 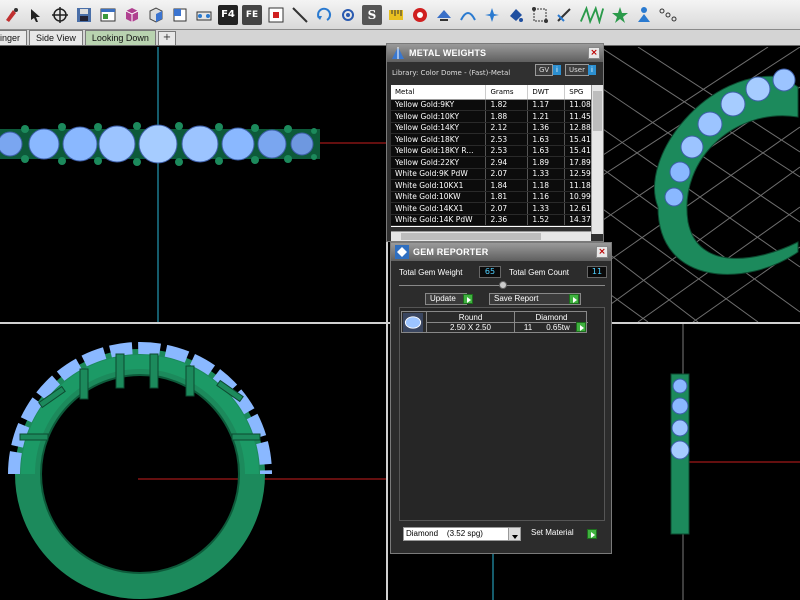 I want to click on table-row: White Gold:9K PdW 2.07 1.33 12.59, so click(x=497, y=174).